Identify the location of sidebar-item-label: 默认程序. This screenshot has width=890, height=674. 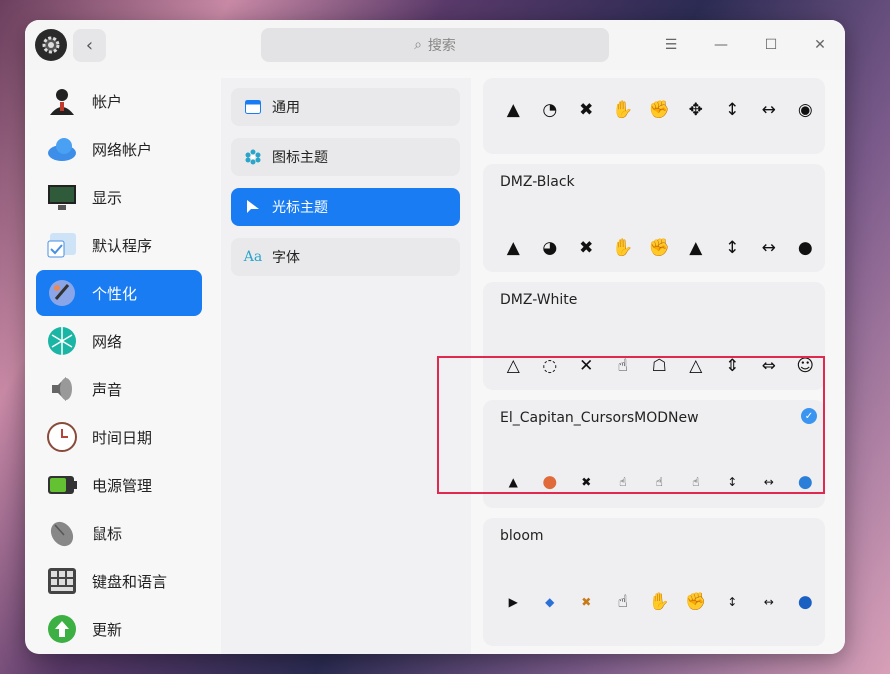
(122, 245).